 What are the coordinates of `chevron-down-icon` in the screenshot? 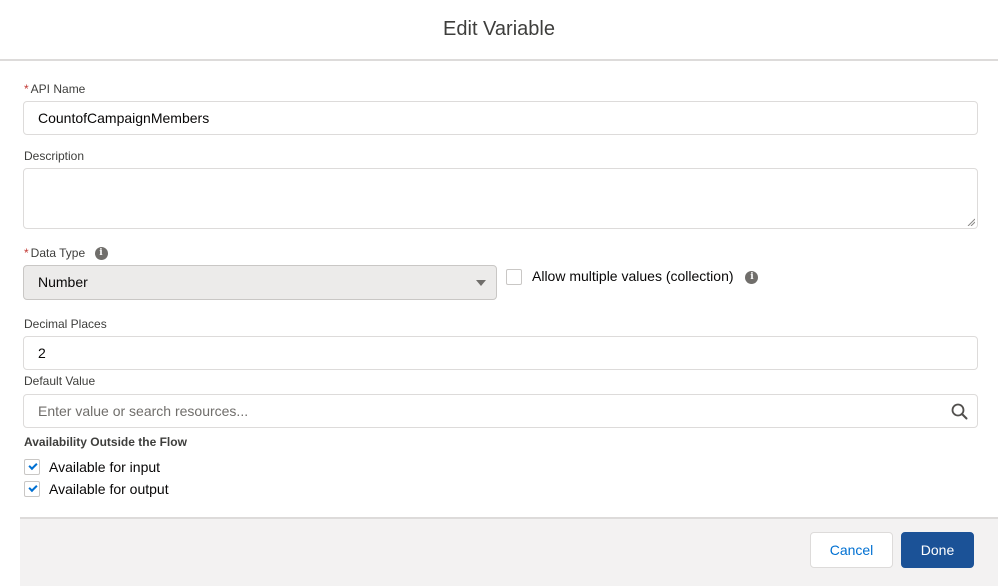 It's located at (481, 283).